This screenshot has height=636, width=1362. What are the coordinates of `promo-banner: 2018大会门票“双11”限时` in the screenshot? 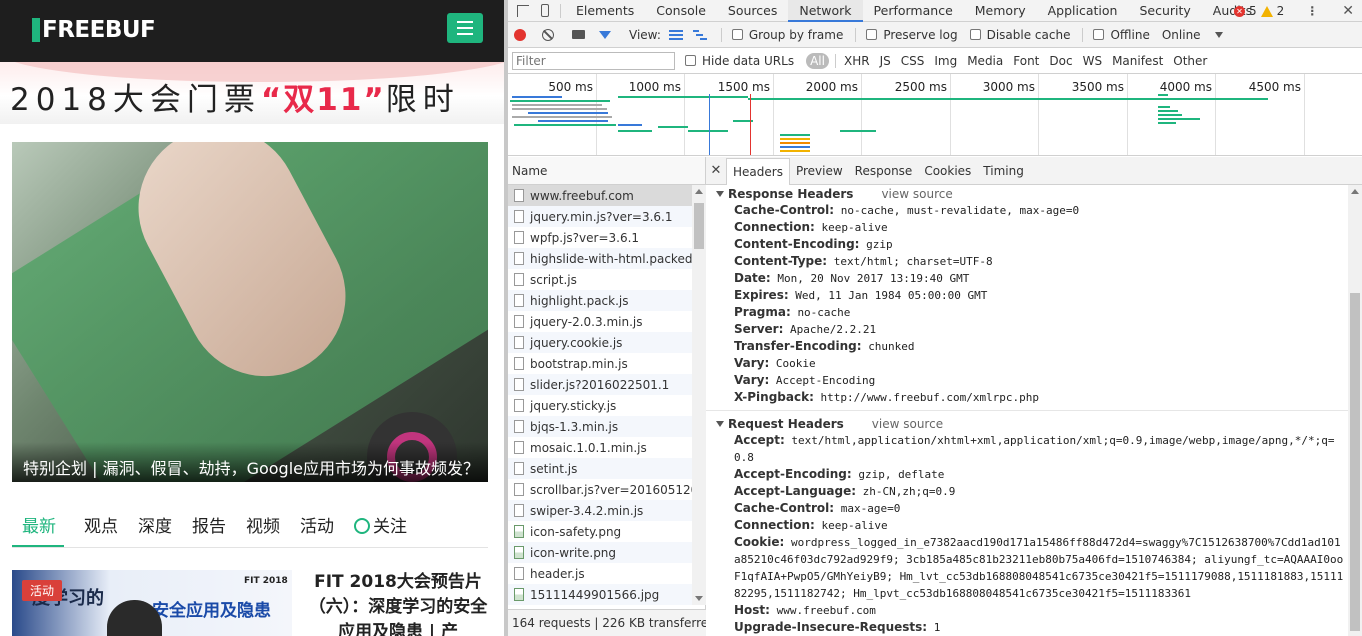 It's located at (252, 93).